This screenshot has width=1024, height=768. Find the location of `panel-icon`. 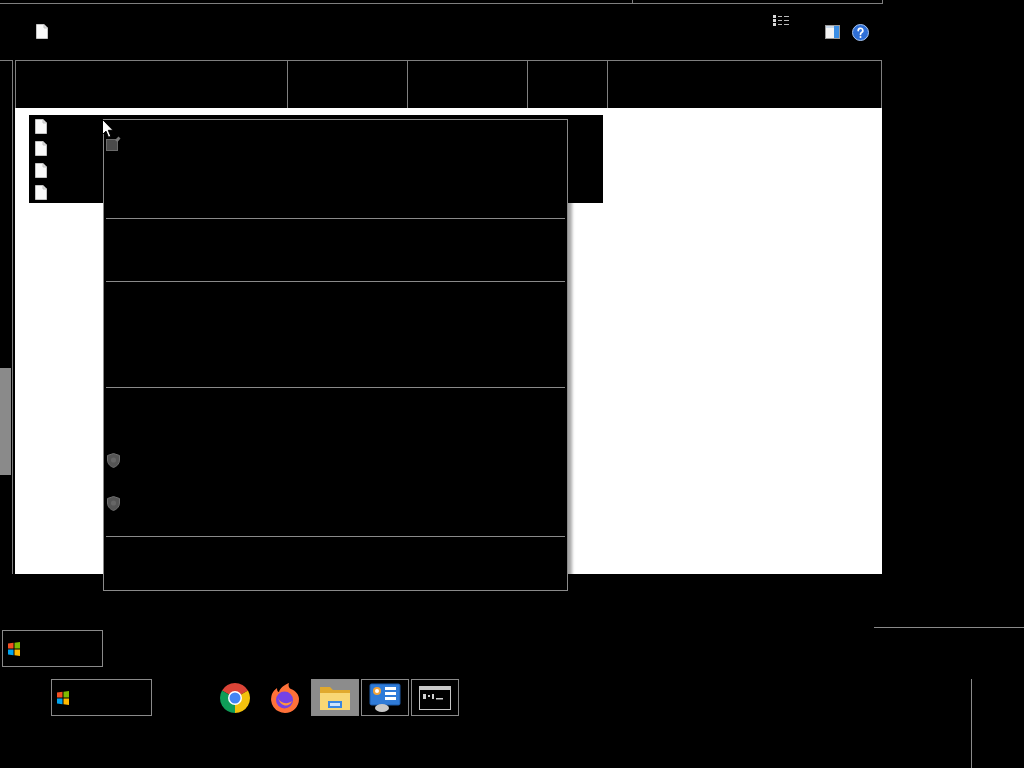

panel-icon is located at coordinates (385, 697).